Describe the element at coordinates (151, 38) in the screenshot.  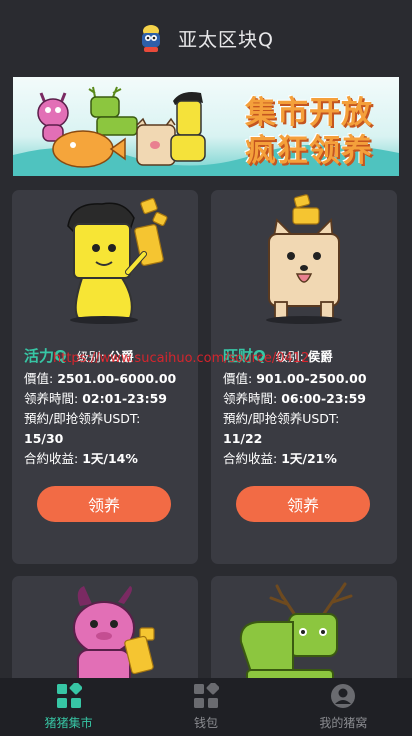
I see `logo-icon` at that location.